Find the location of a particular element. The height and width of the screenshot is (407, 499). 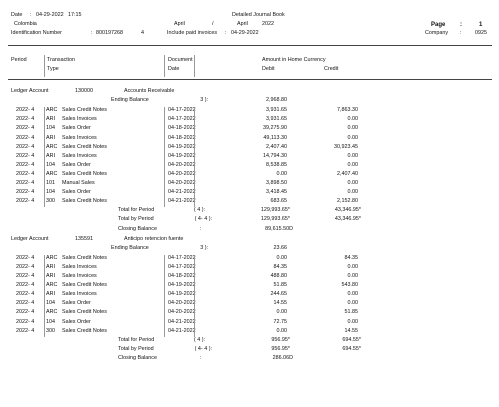

identification-suffix: 4 is located at coordinates (142, 33).